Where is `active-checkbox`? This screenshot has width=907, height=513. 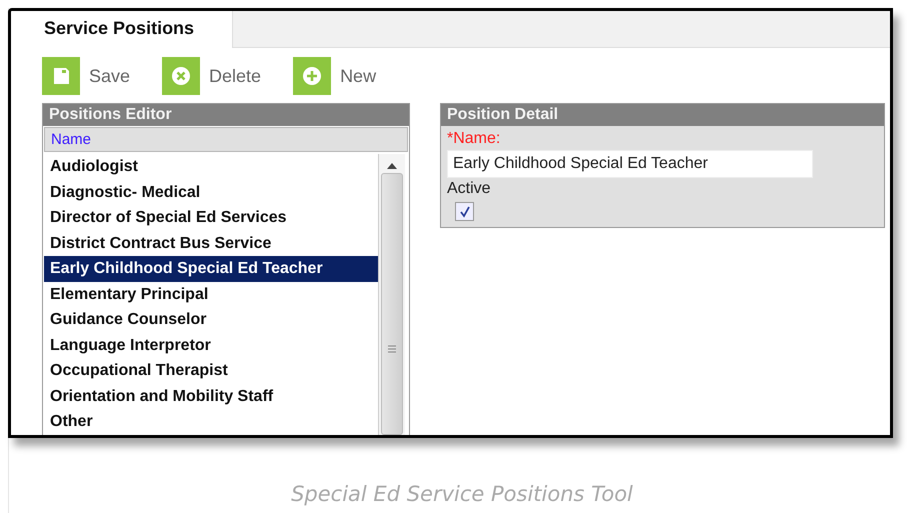
active-checkbox is located at coordinates (464, 211).